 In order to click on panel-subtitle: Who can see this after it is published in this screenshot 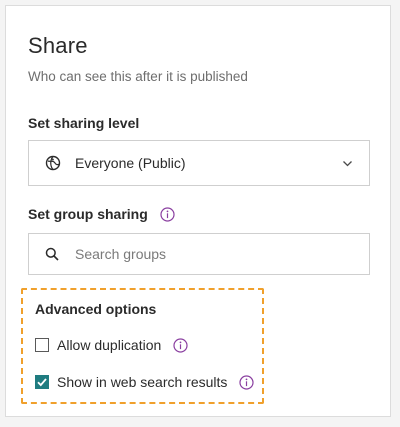, I will do `click(138, 76)`.